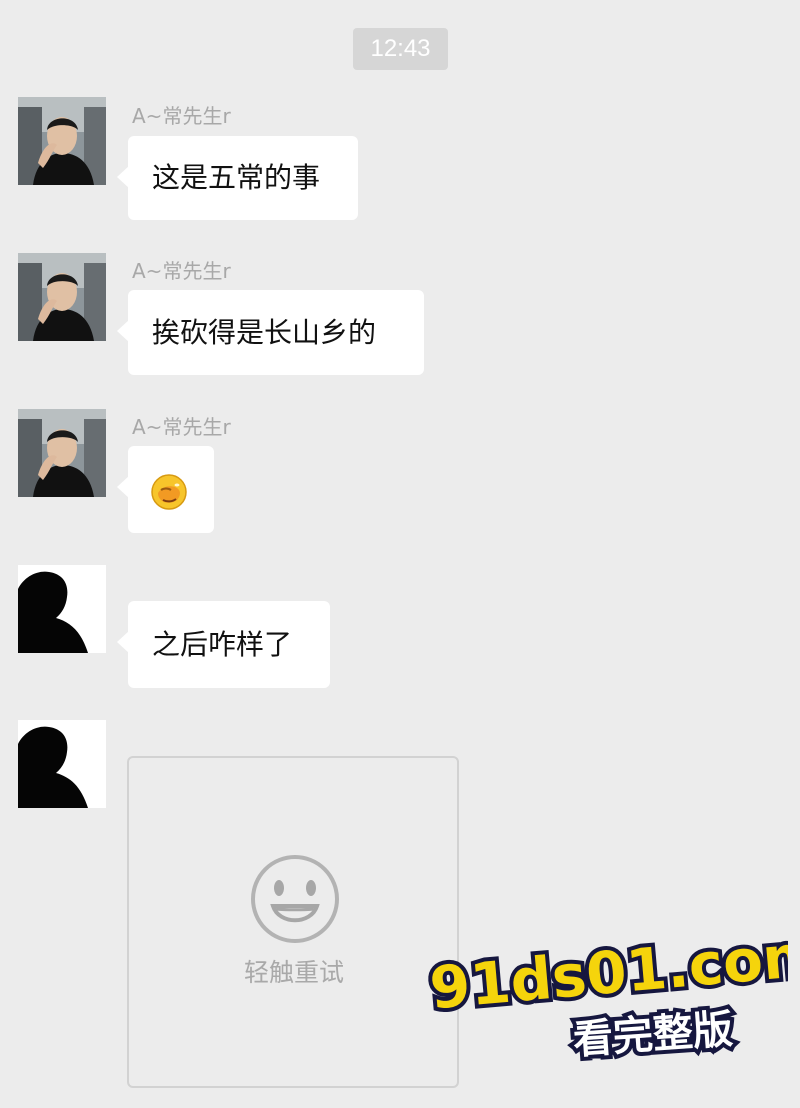 The width and height of the screenshot is (800, 1108). Describe the element at coordinates (293, 972) in the screenshot. I see `retry-label: 轻触重试` at that location.